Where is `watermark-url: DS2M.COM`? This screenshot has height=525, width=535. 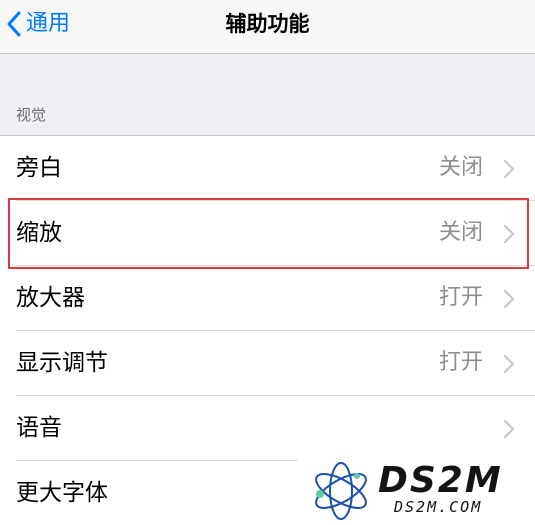 watermark-url: DS2M.COM is located at coordinates (438, 507).